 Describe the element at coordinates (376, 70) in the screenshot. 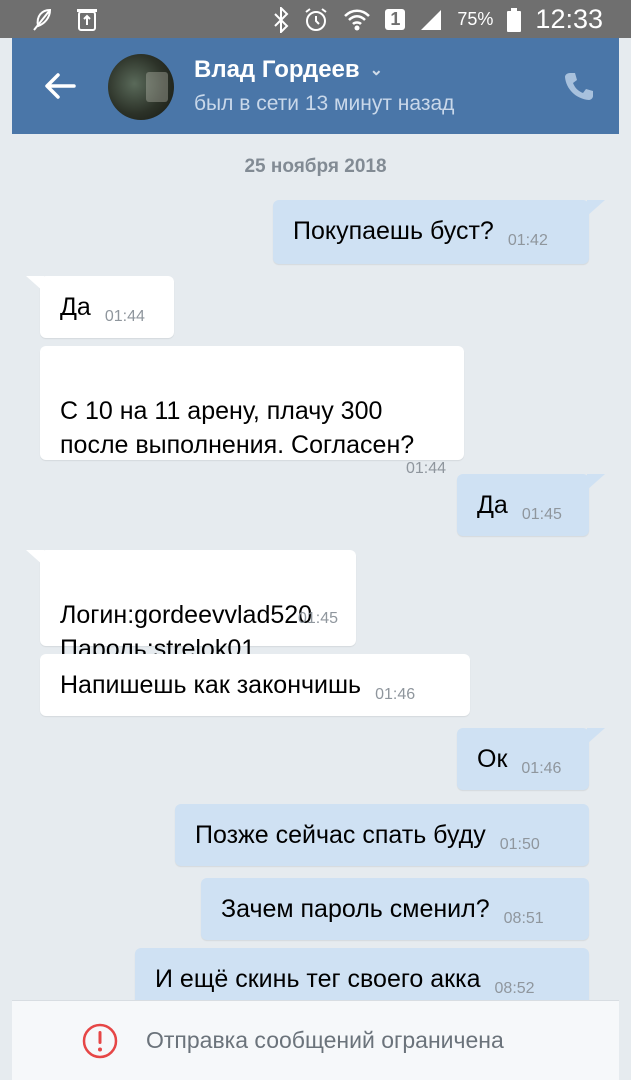

I see `chevron-down-icon: ⌄` at that location.